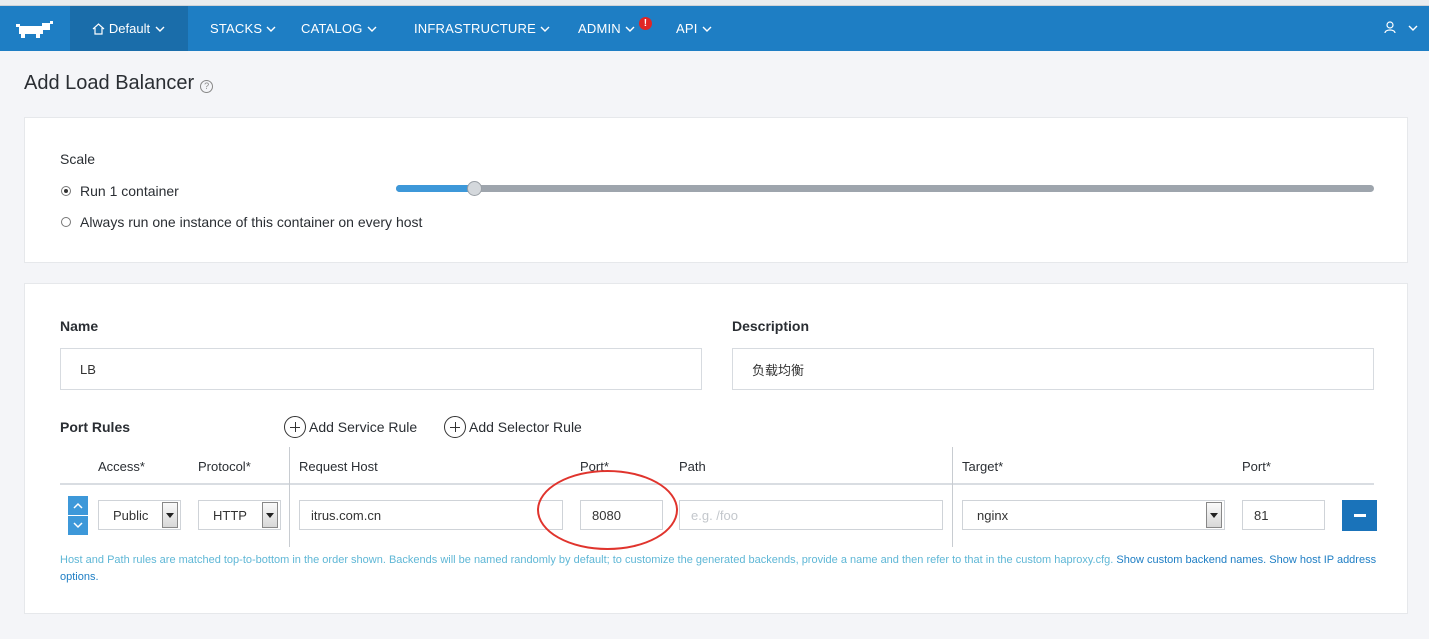  Describe the element at coordinates (66, 222) in the screenshot. I see `radio-unselected-icon` at that location.